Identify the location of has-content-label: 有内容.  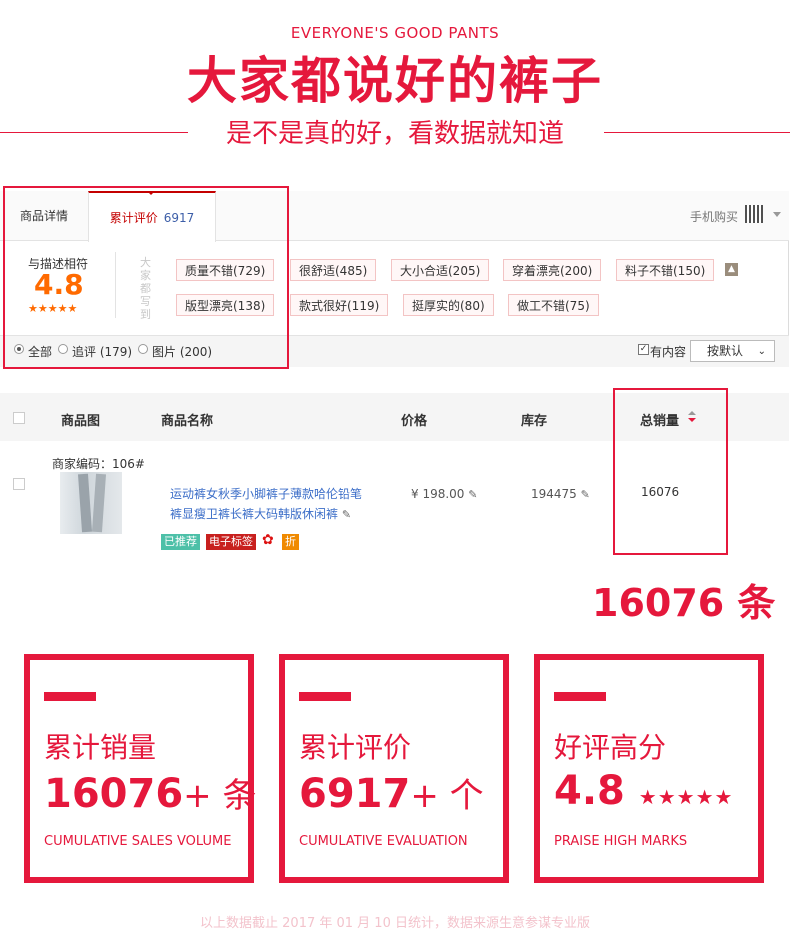
(668, 351).